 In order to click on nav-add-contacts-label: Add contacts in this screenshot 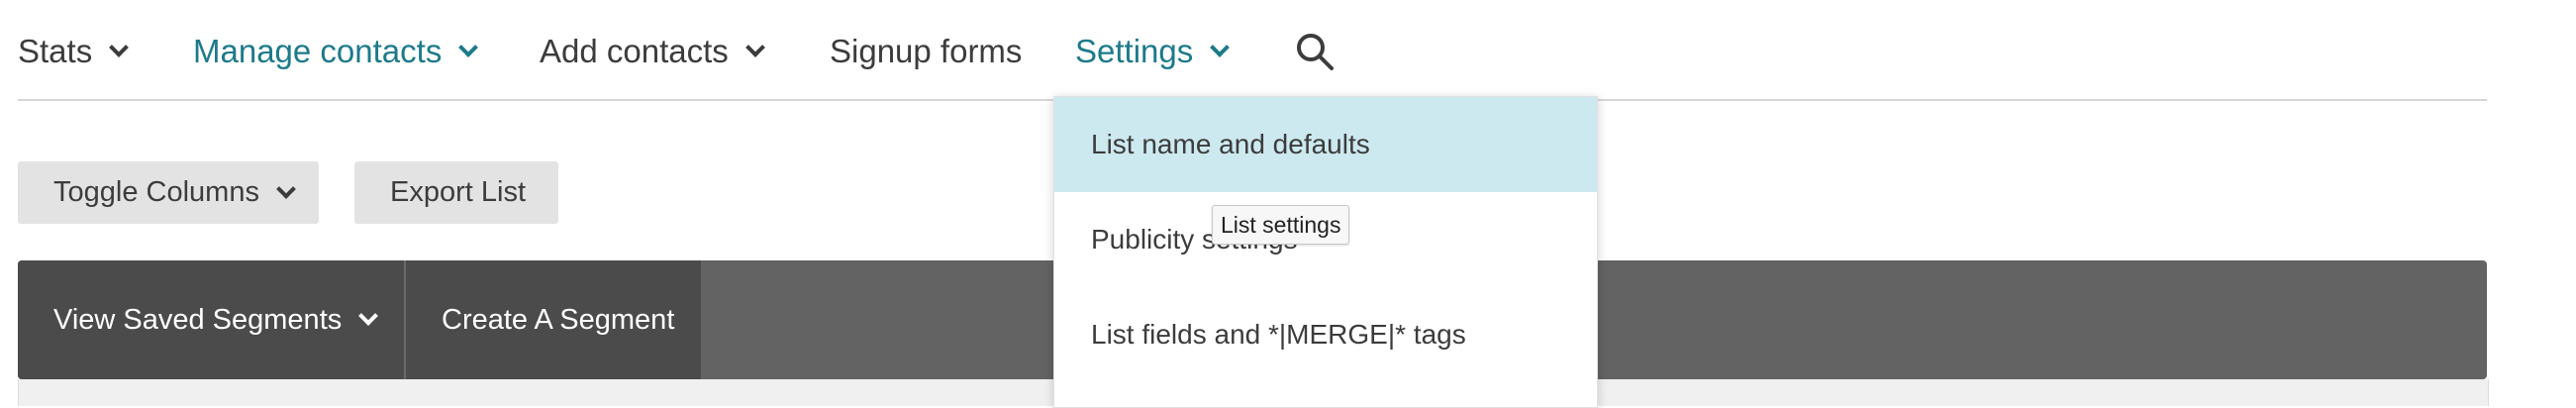, I will do `click(634, 51)`.